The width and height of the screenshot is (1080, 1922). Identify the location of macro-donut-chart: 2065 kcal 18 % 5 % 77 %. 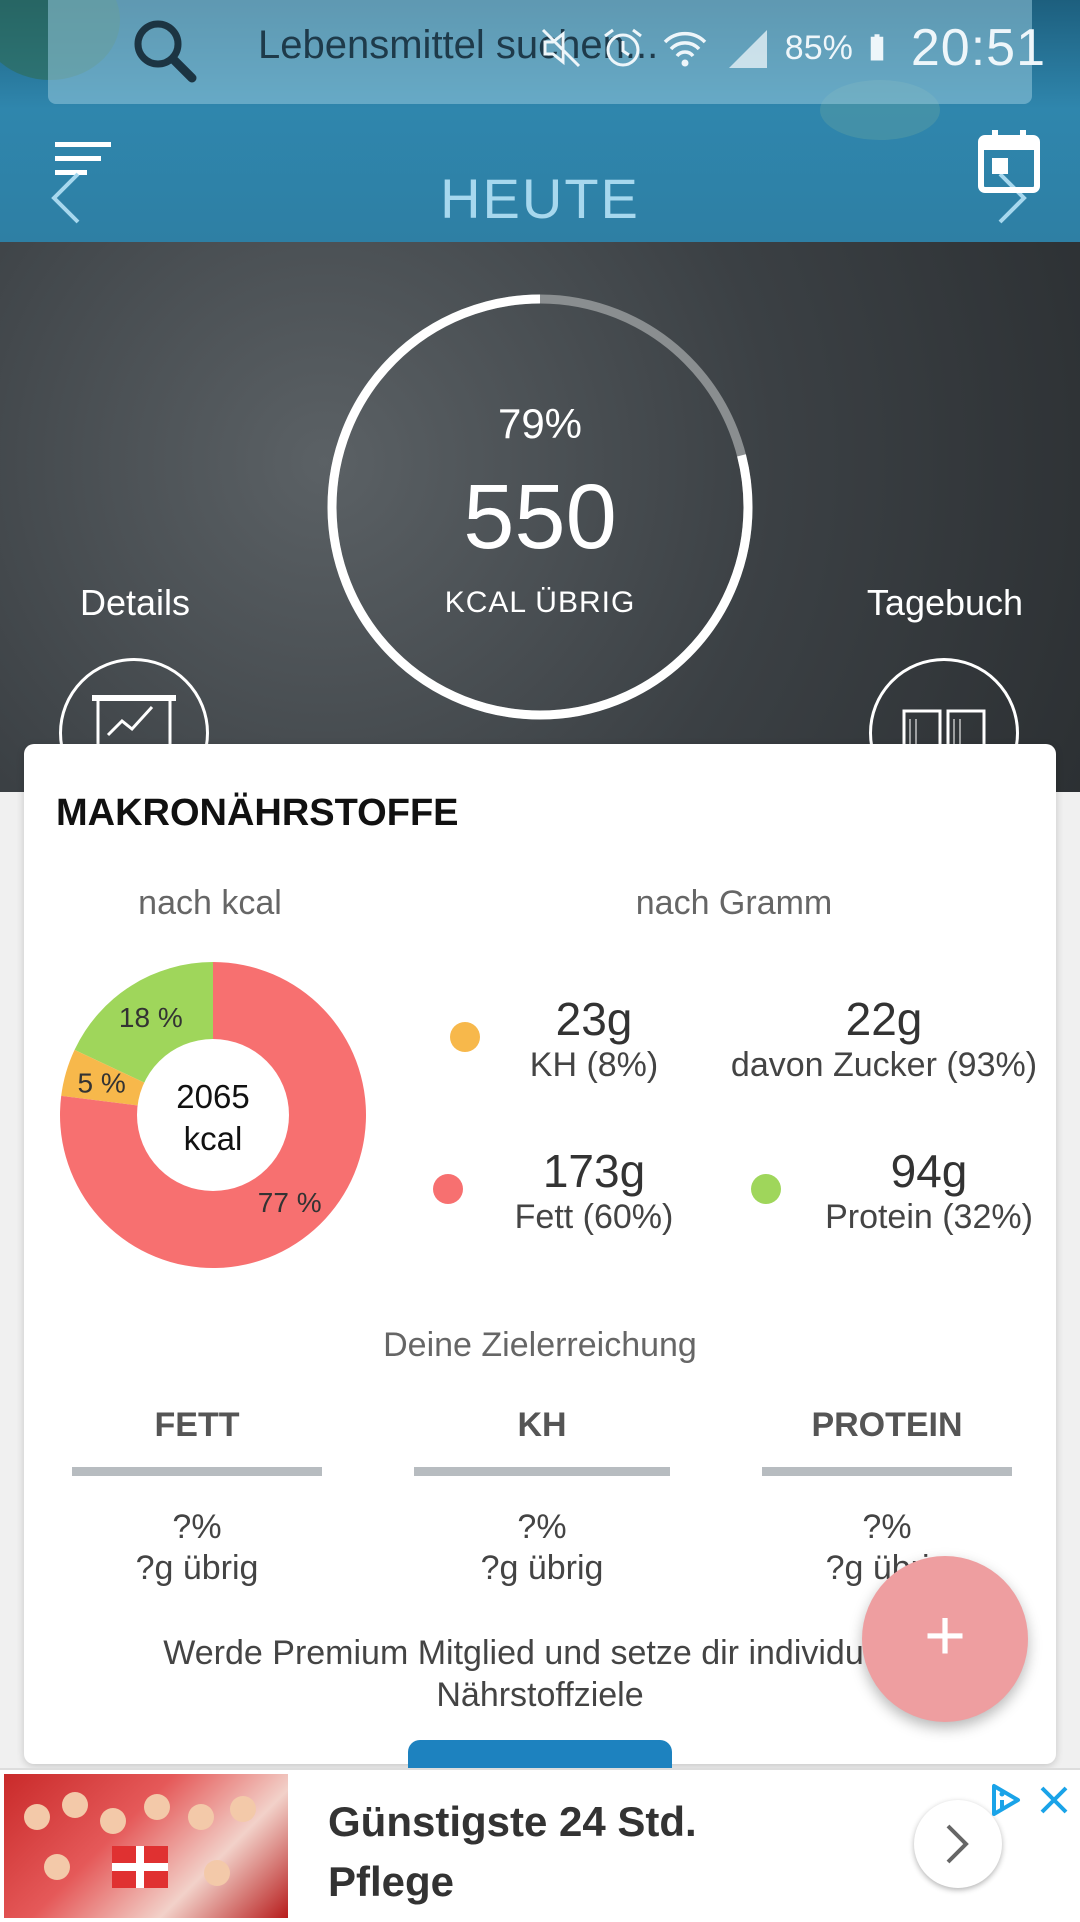
(213, 1115).